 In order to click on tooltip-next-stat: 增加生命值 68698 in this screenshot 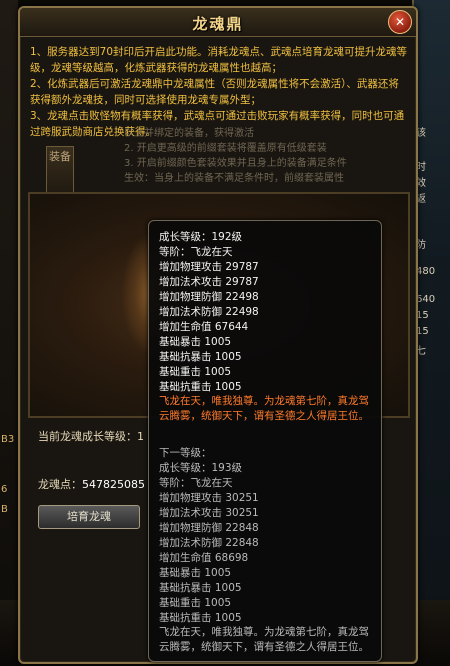, I will do `click(204, 558)`.